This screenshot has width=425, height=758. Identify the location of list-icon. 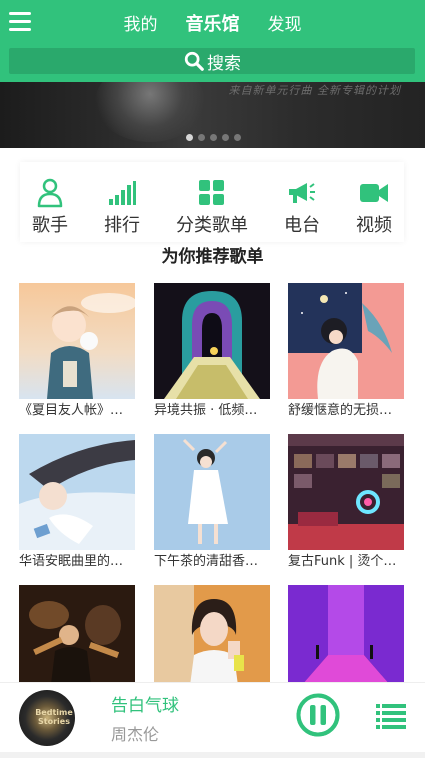
(391, 716).